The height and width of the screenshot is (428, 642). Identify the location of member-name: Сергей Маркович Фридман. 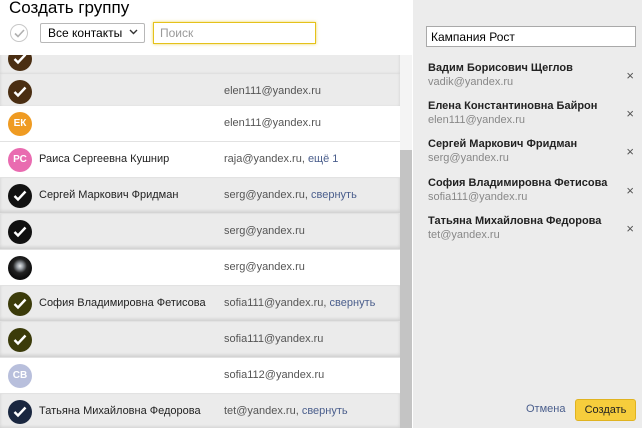
(503, 144).